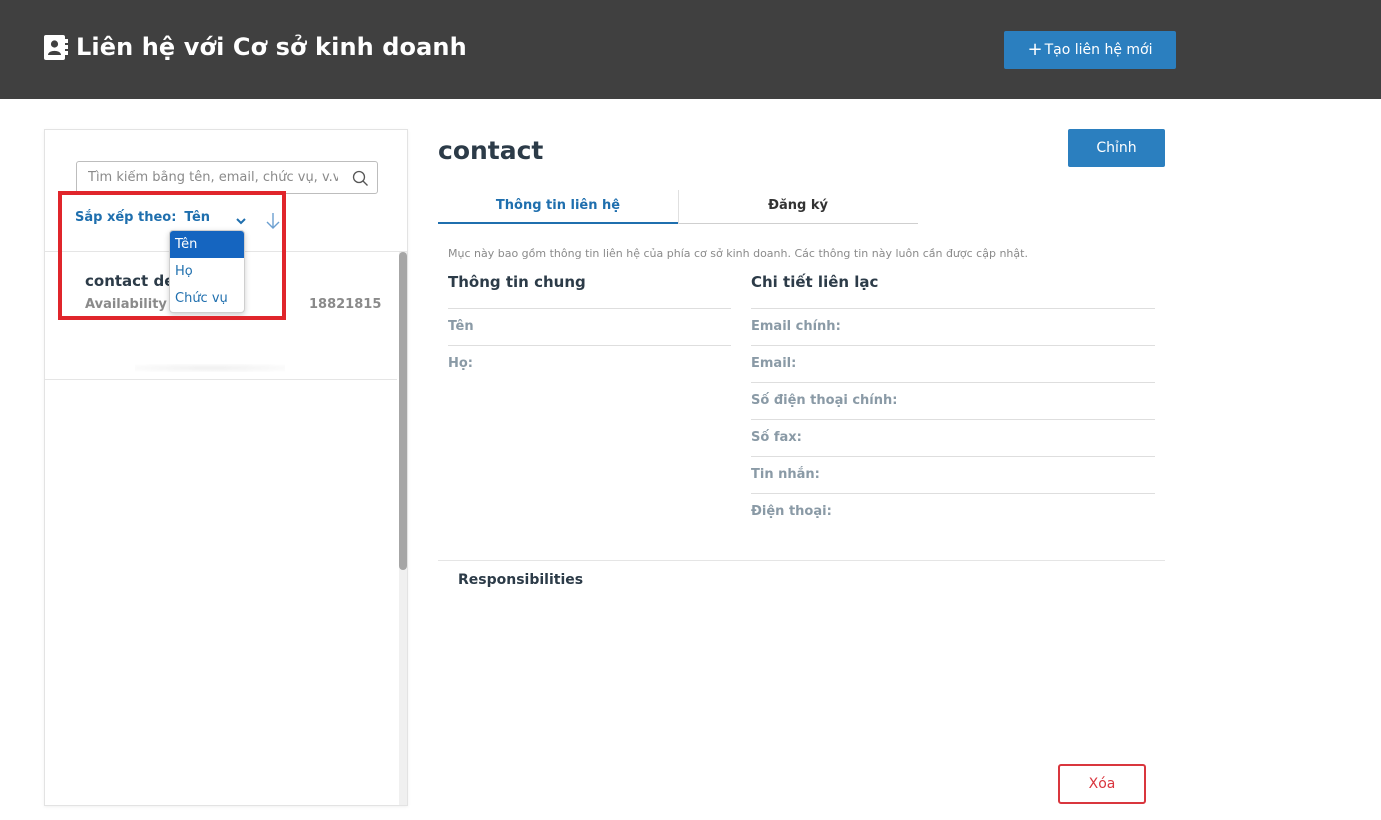  I want to click on new-contact-button: + Tạo liên hệ mới, so click(1090, 50).